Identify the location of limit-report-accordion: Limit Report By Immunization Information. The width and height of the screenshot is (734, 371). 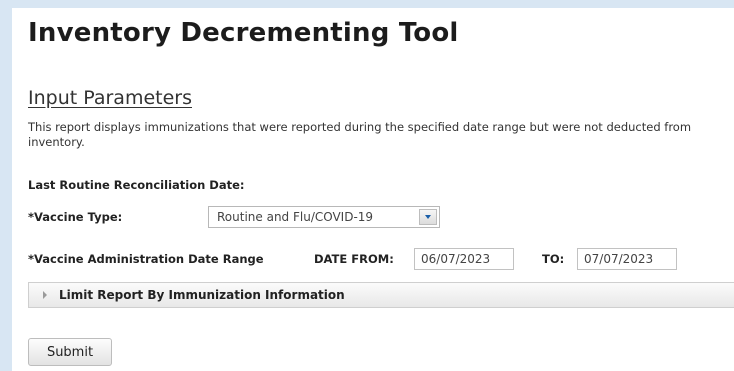
(381, 295).